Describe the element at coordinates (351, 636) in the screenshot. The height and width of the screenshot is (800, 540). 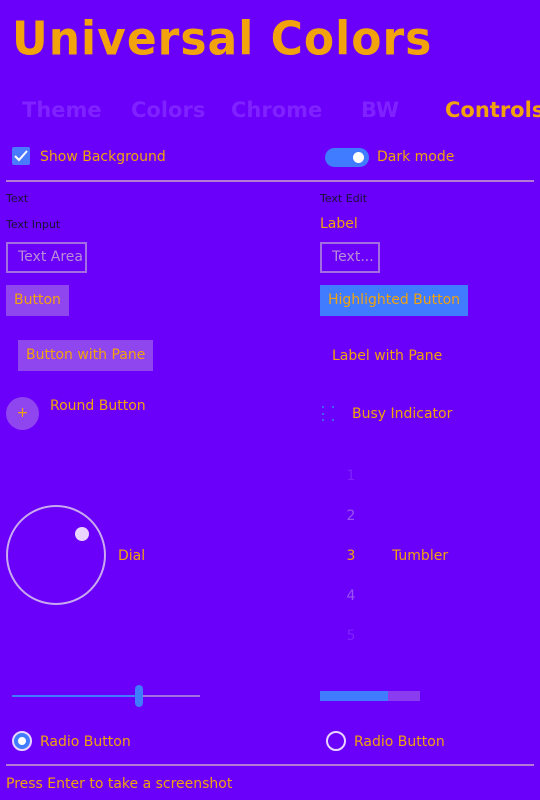
I see `tumbler-item: 5` at that location.